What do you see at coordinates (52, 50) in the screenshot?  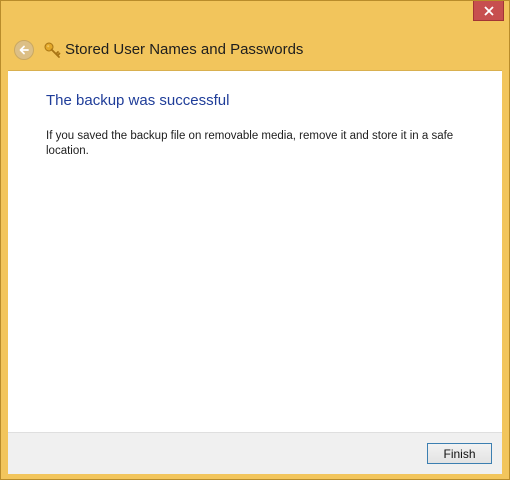 I see `key-icon` at bounding box center [52, 50].